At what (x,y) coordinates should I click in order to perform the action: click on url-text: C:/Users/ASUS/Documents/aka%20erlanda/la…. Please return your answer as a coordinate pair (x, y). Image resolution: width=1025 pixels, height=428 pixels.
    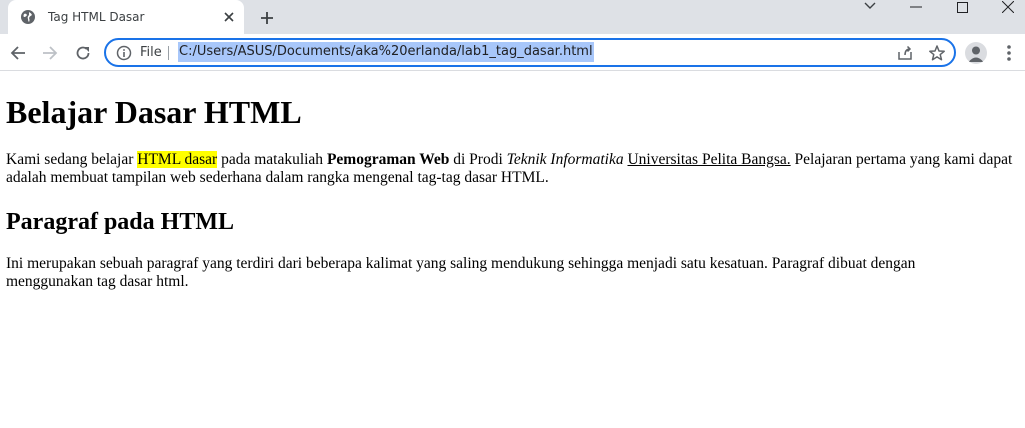
    Looking at the image, I should click on (386, 52).